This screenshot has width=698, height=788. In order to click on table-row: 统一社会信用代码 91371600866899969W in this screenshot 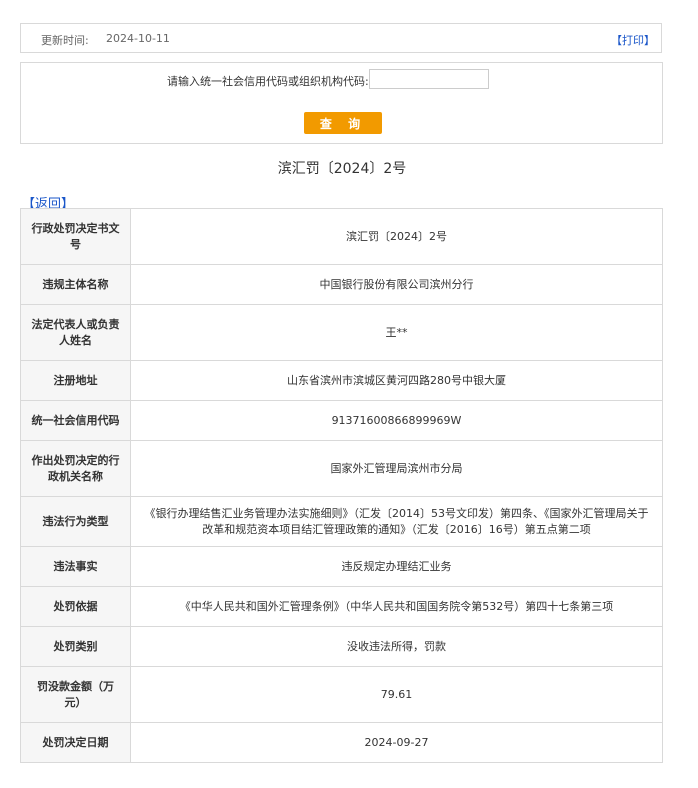, I will do `click(341, 420)`.